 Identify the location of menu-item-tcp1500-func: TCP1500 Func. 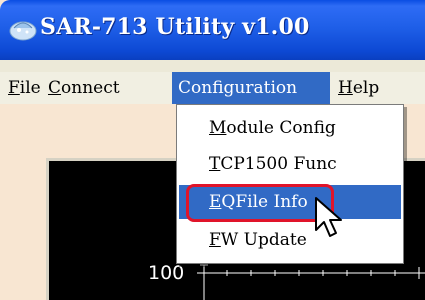
(290, 164).